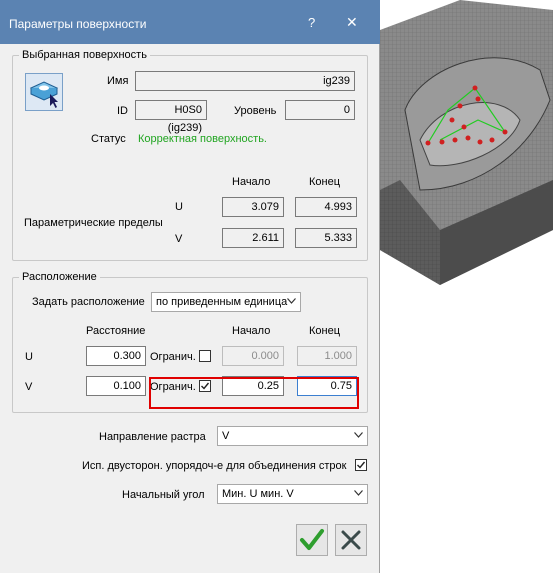 This screenshot has width=553, height=573. I want to click on v-start-limit-field: 2.611, so click(253, 238).